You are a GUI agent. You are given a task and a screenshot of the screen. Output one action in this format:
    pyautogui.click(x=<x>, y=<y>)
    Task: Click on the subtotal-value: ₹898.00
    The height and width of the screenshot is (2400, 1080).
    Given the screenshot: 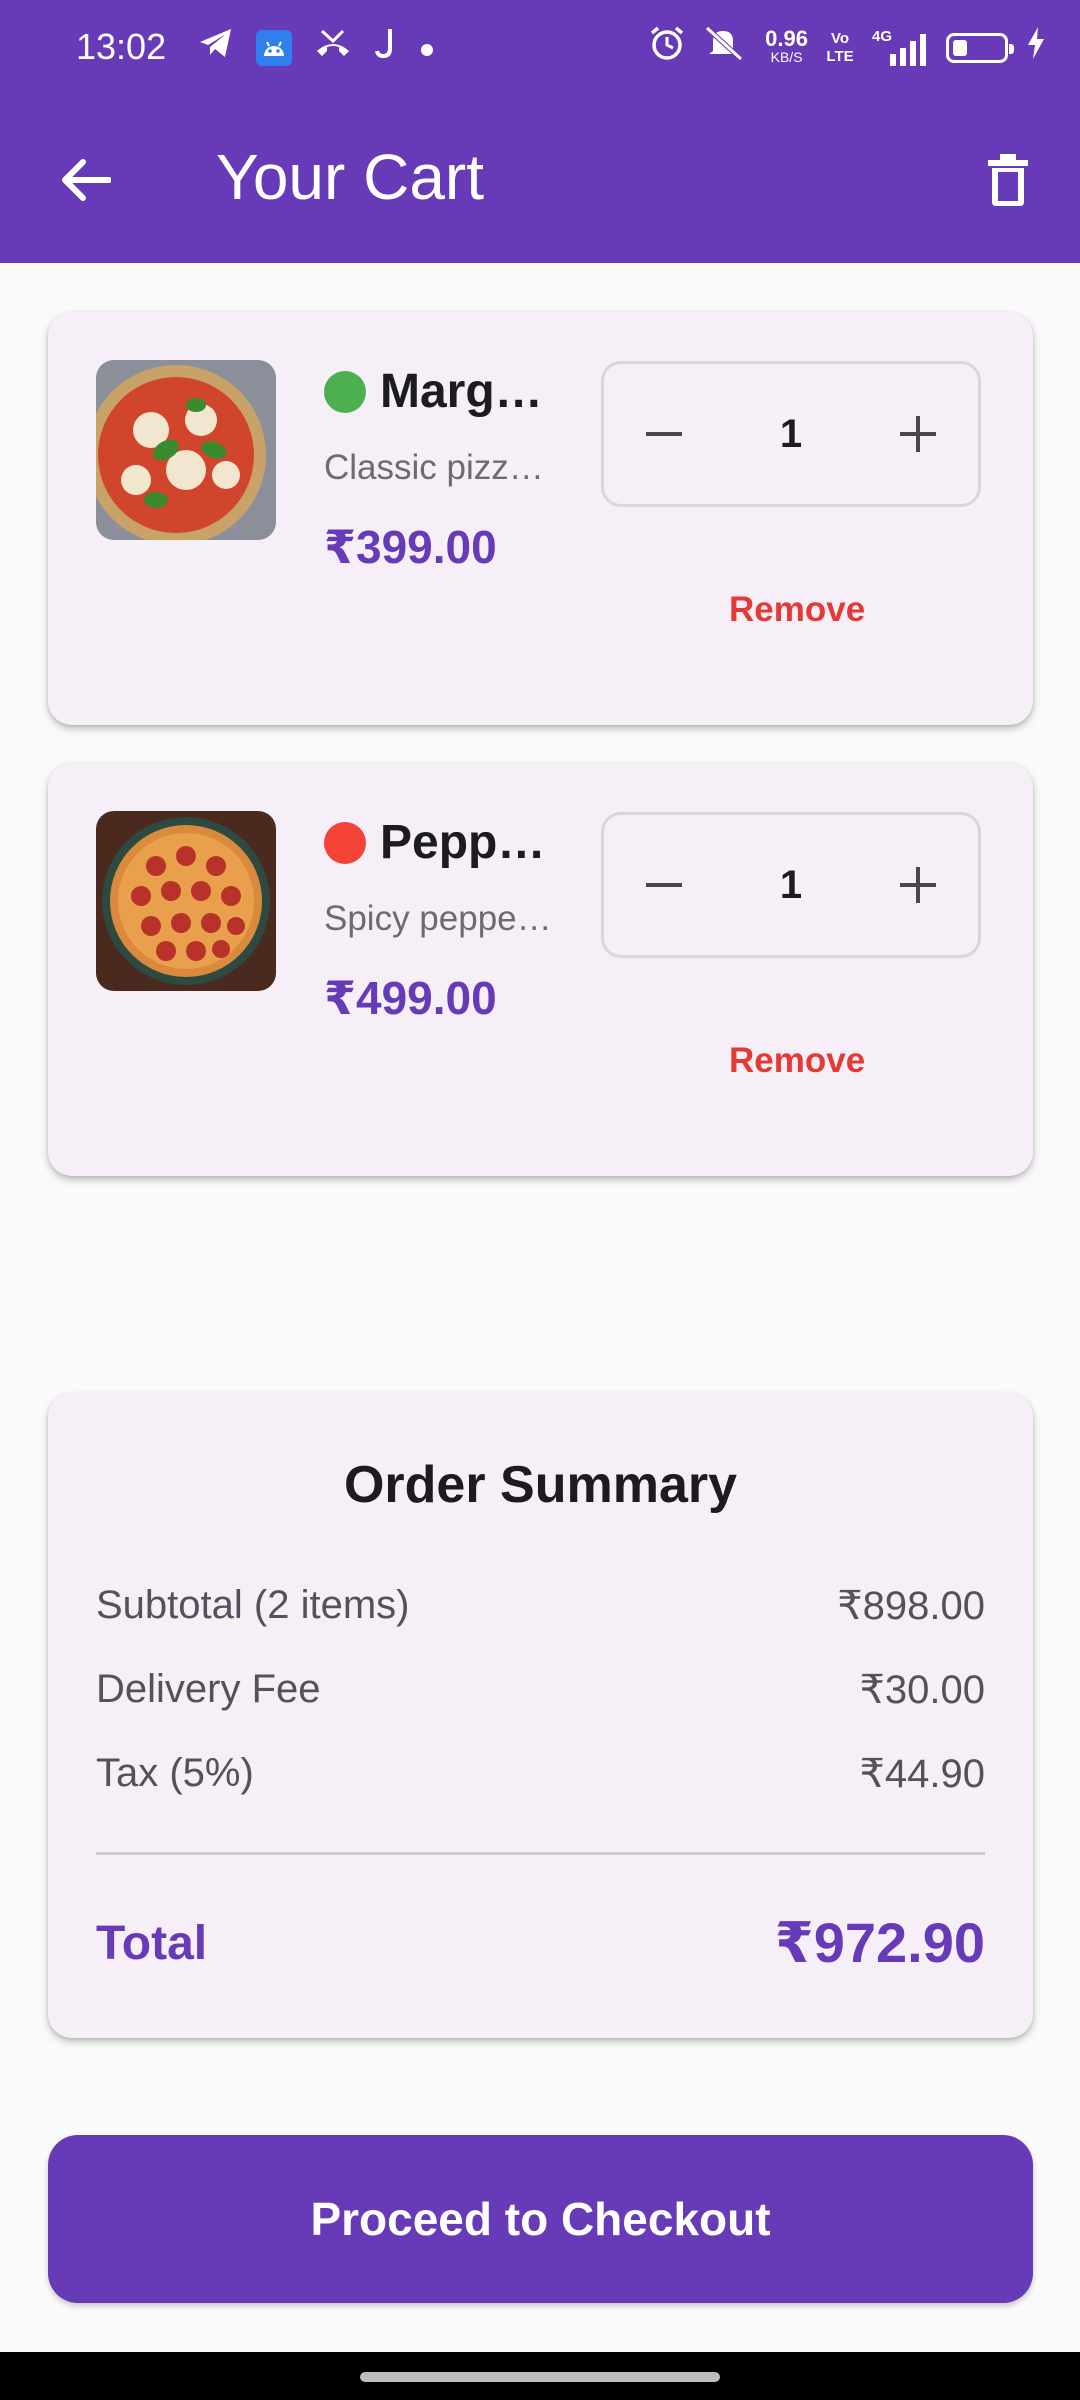 What is the action you would take?
    pyautogui.click(x=911, y=1606)
    